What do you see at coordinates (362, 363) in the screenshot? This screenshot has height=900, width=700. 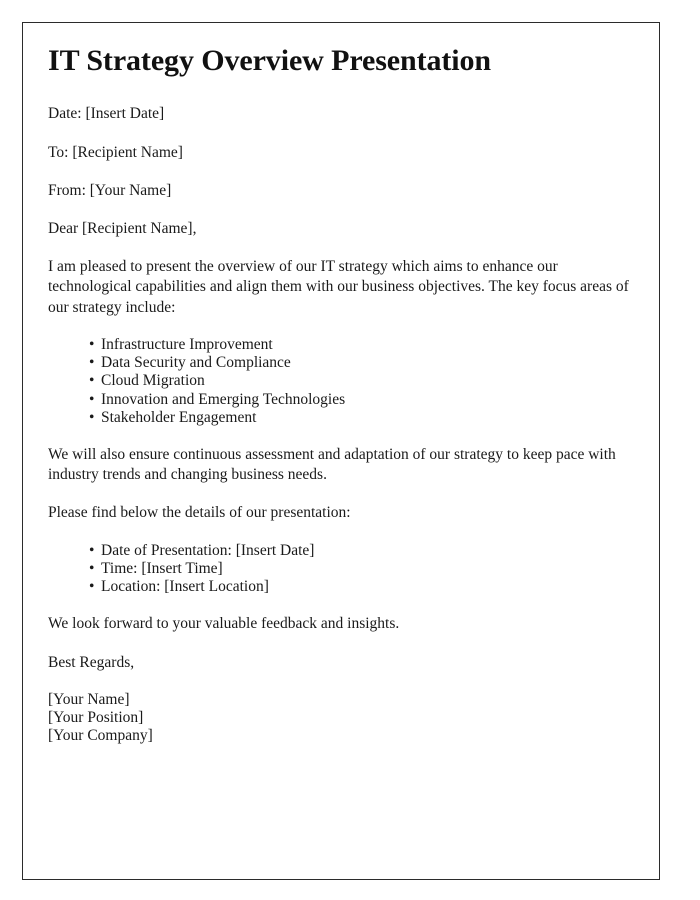 I see `list-item: • Data Security and Compliance` at bounding box center [362, 363].